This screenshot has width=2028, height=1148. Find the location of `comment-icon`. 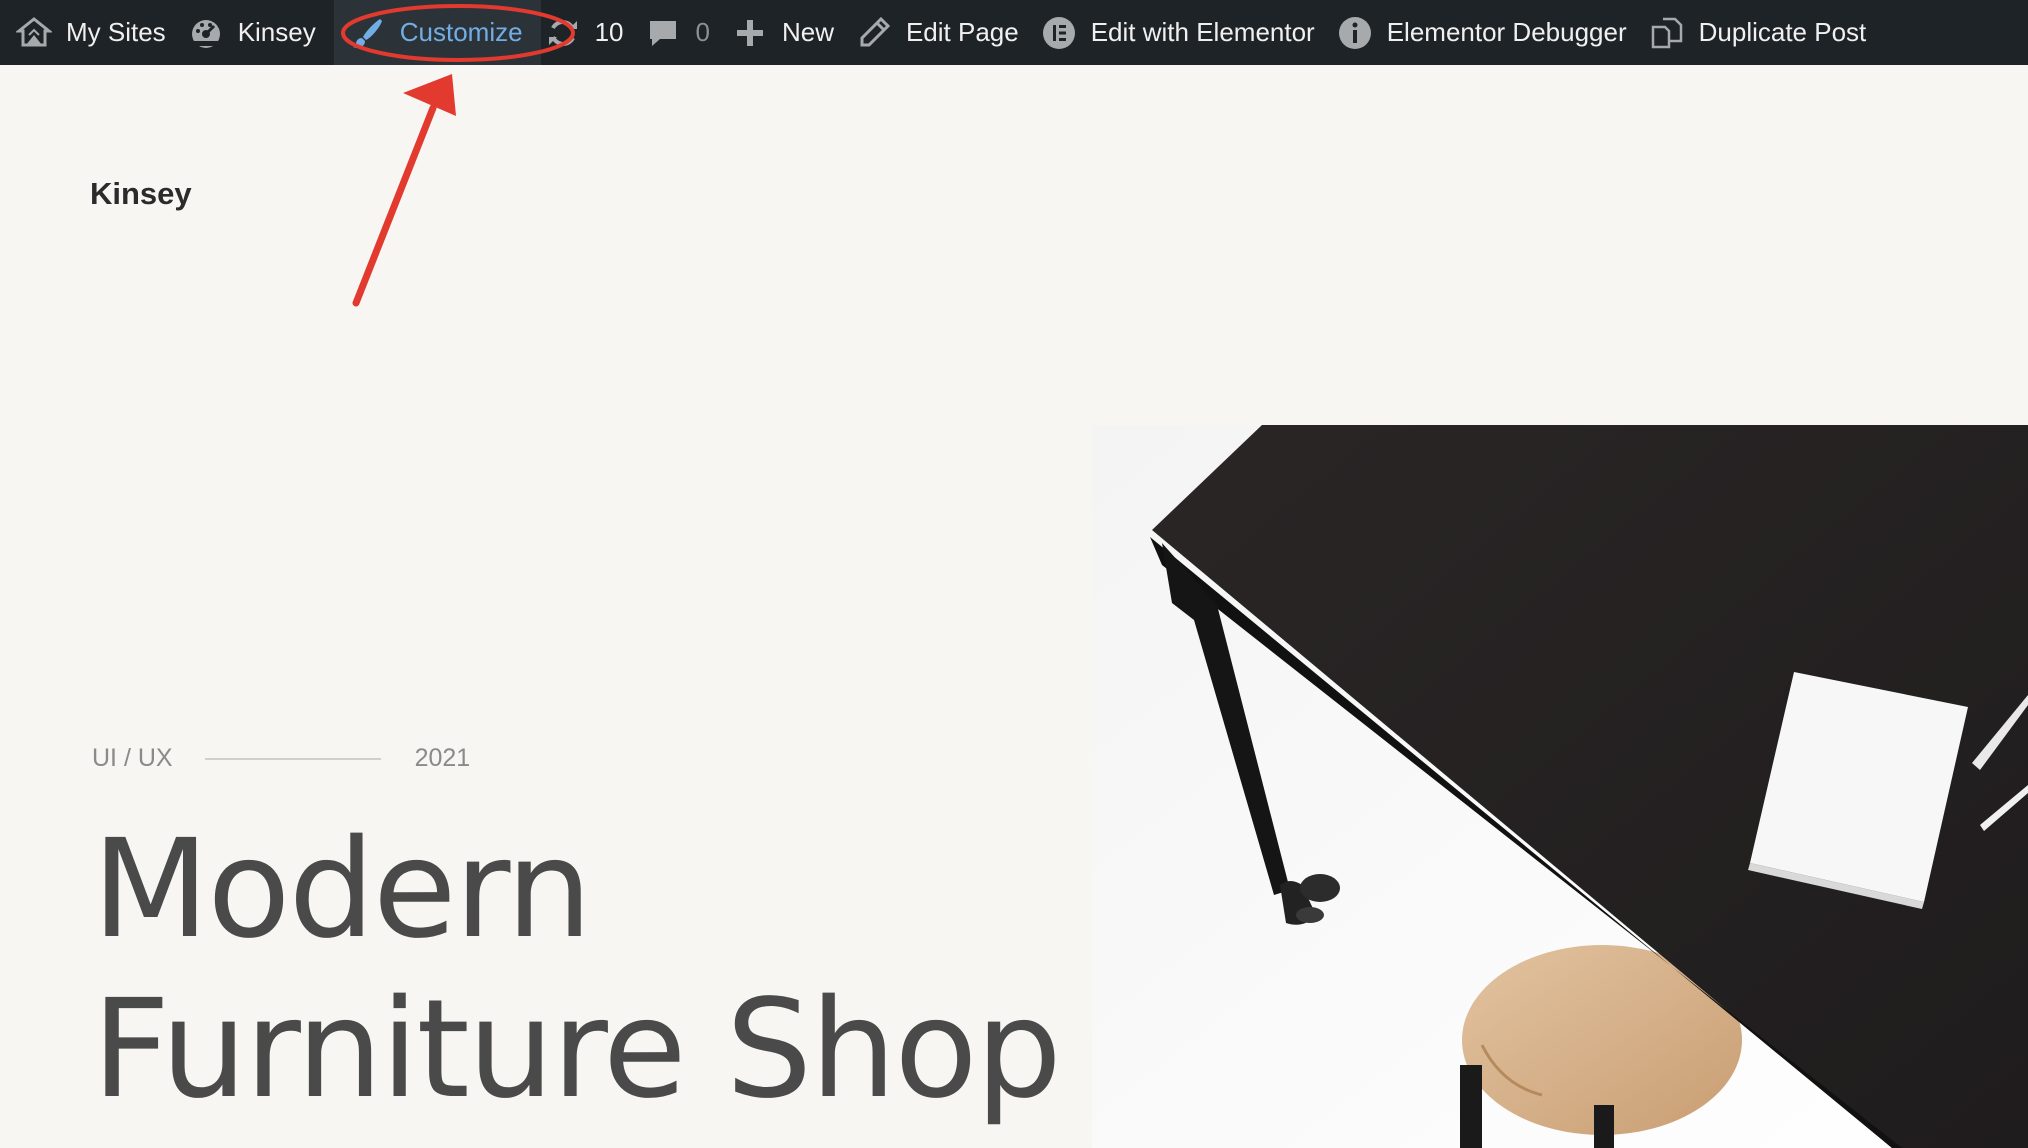

comment-icon is located at coordinates (663, 33).